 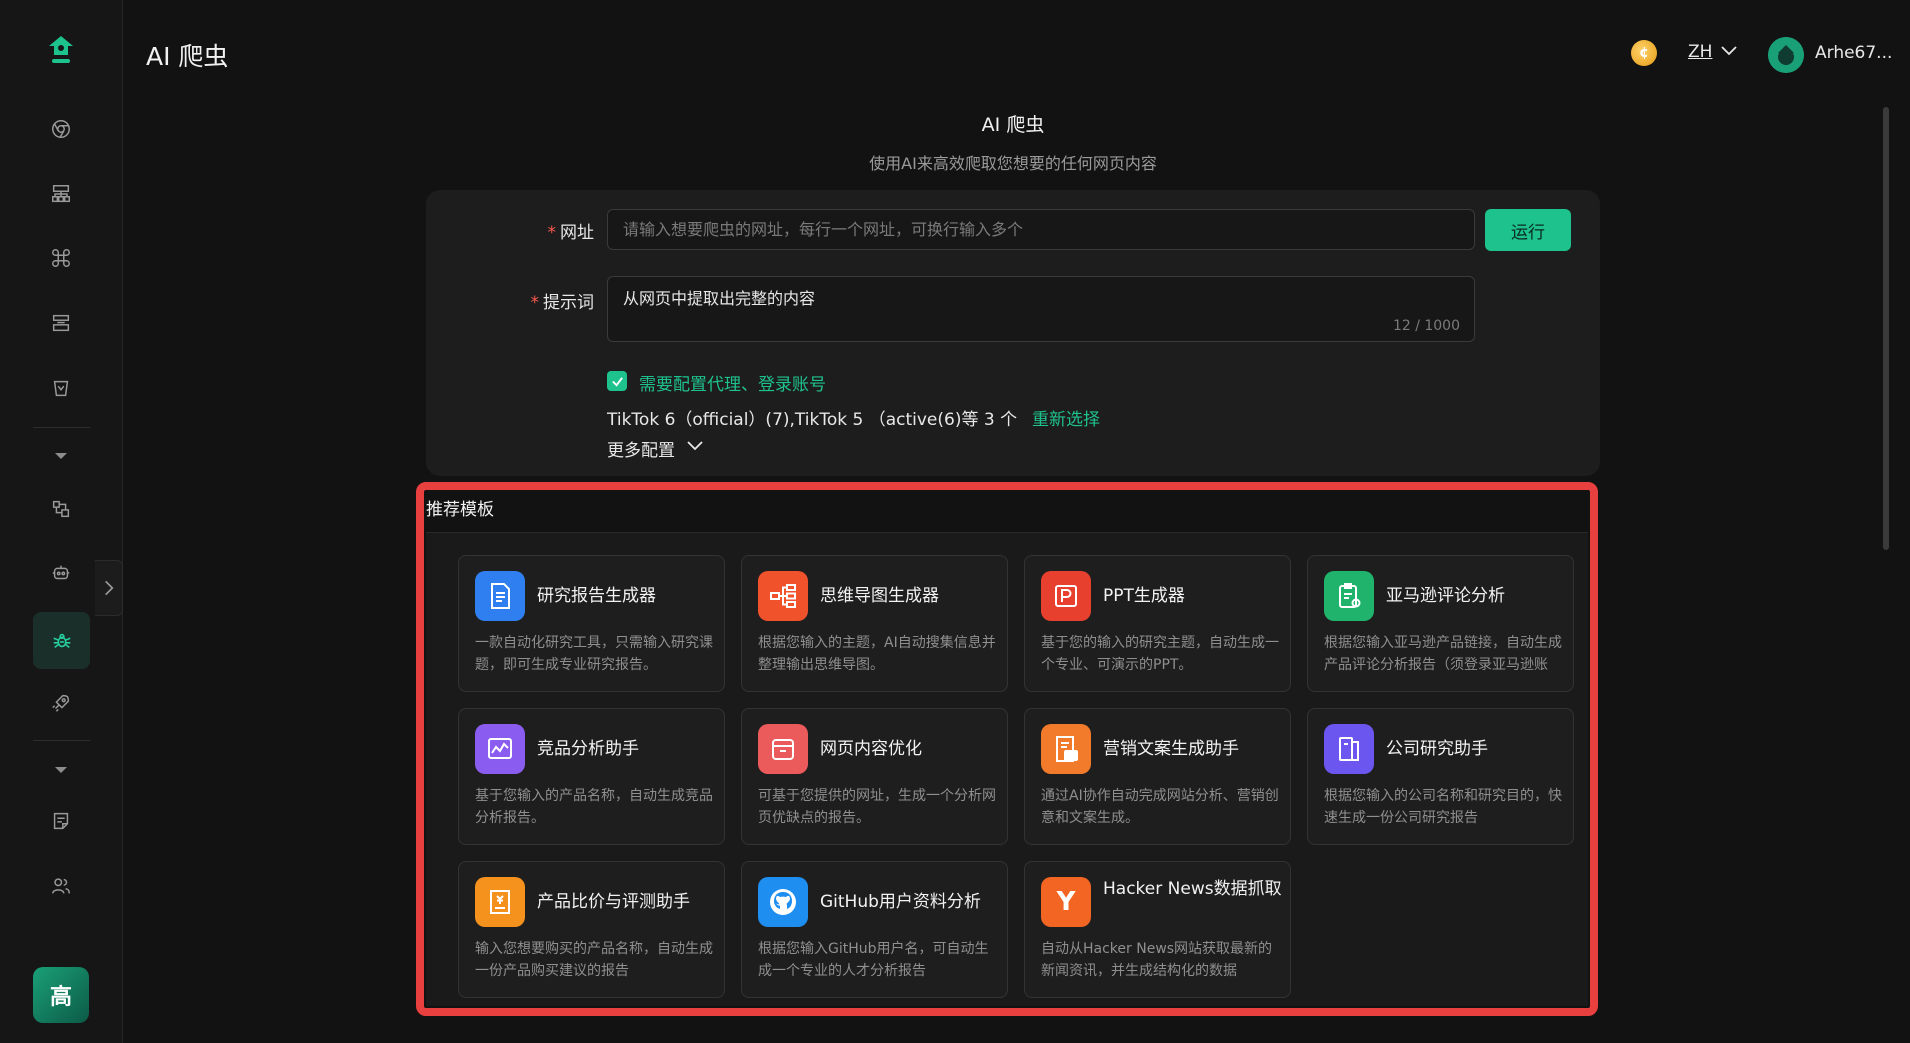 What do you see at coordinates (61, 50) in the screenshot?
I see `logo-icon` at bounding box center [61, 50].